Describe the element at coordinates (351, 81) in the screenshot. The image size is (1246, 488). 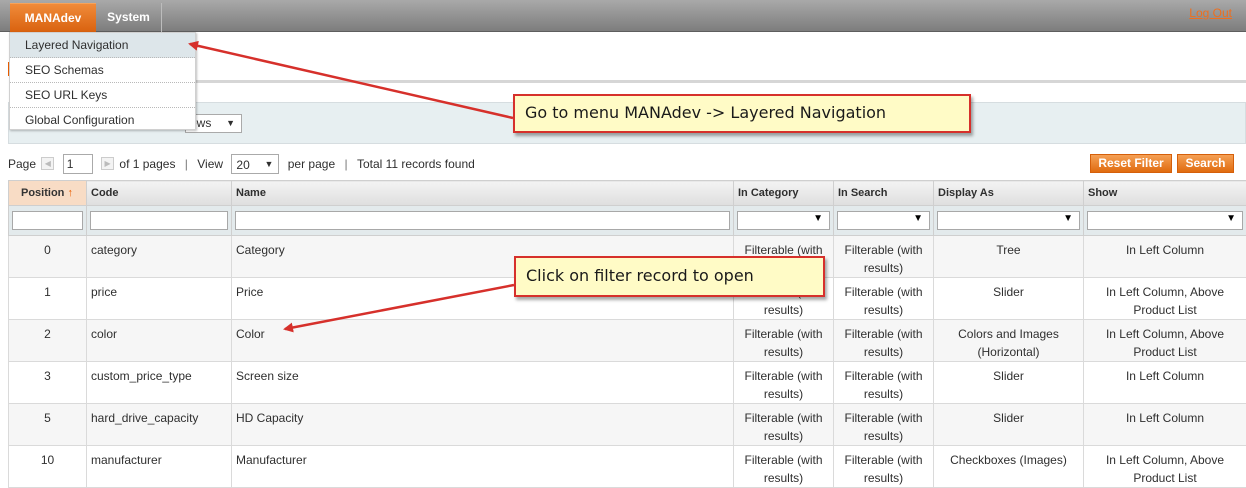
I see `arrow-to-menu-item` at that location.